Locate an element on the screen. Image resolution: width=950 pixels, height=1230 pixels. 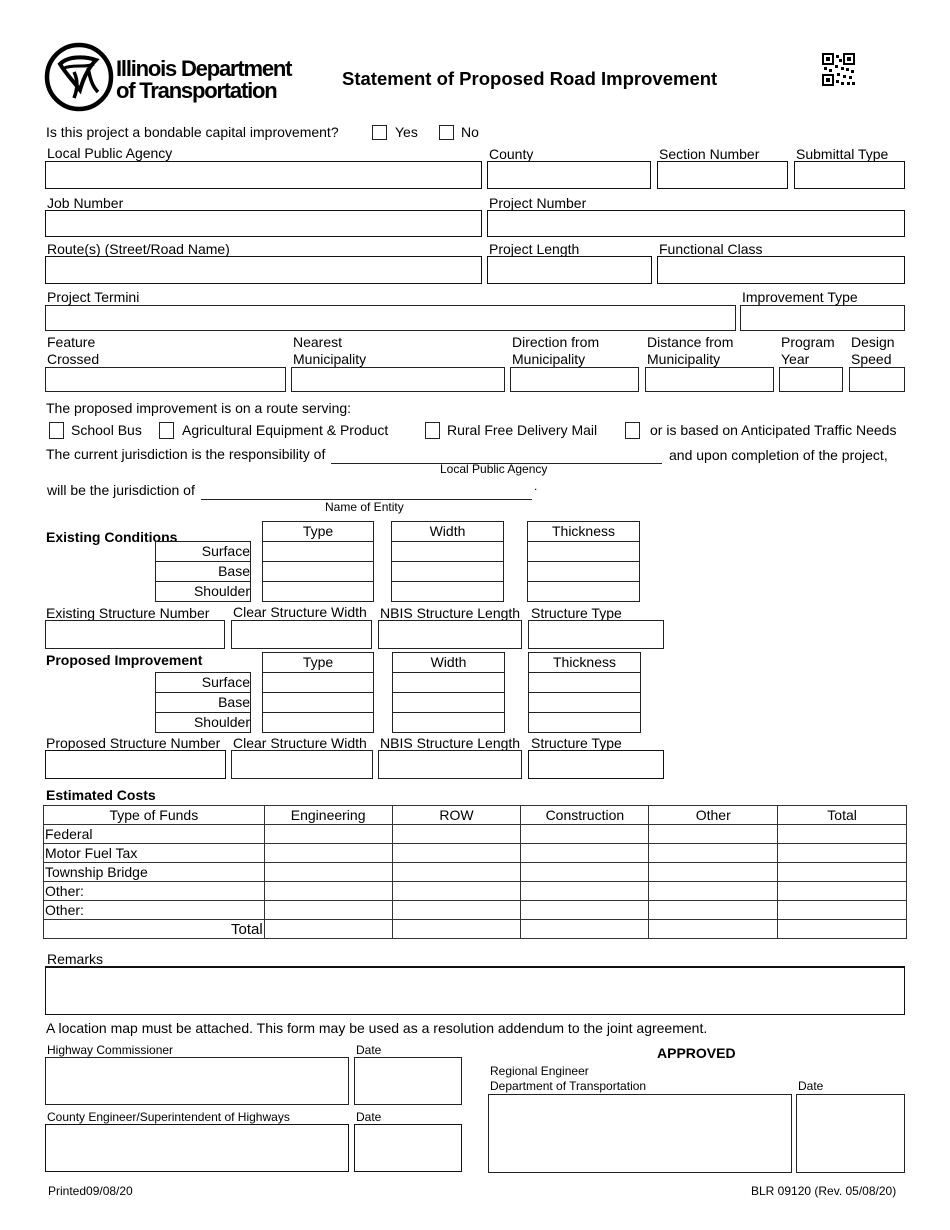
form-id: BLR 09120 (Rev. 05/08/20) is located at coordinates (824, 1191).